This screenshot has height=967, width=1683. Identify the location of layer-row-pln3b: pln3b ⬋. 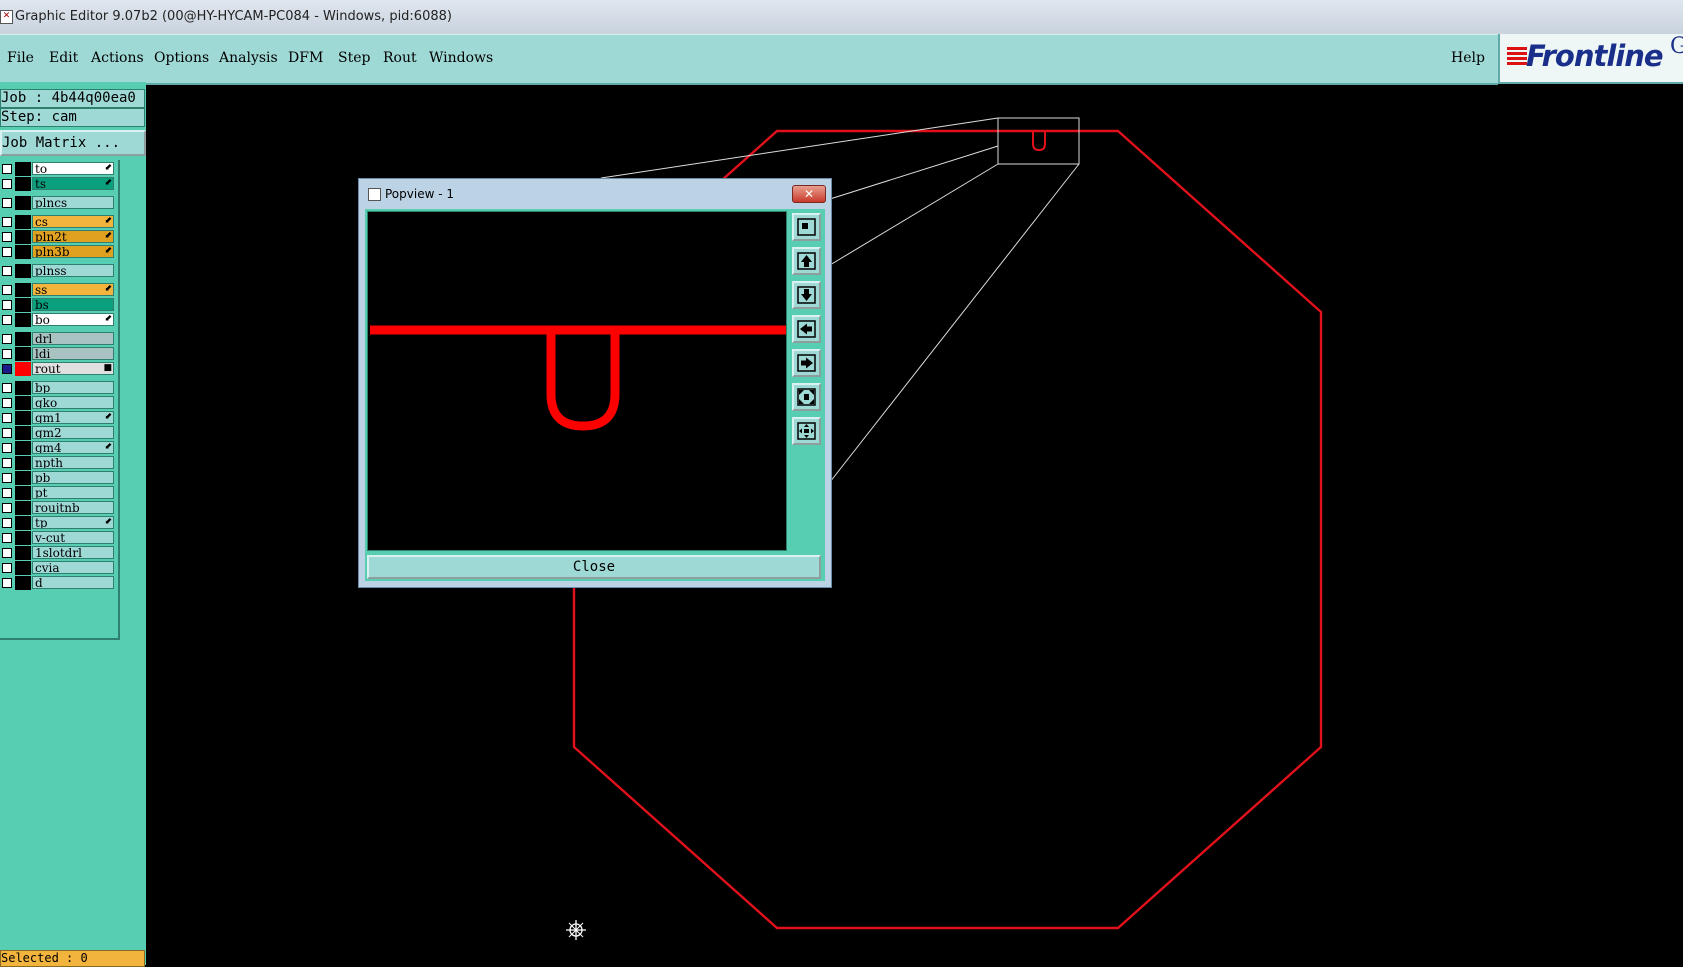
(59, 252).